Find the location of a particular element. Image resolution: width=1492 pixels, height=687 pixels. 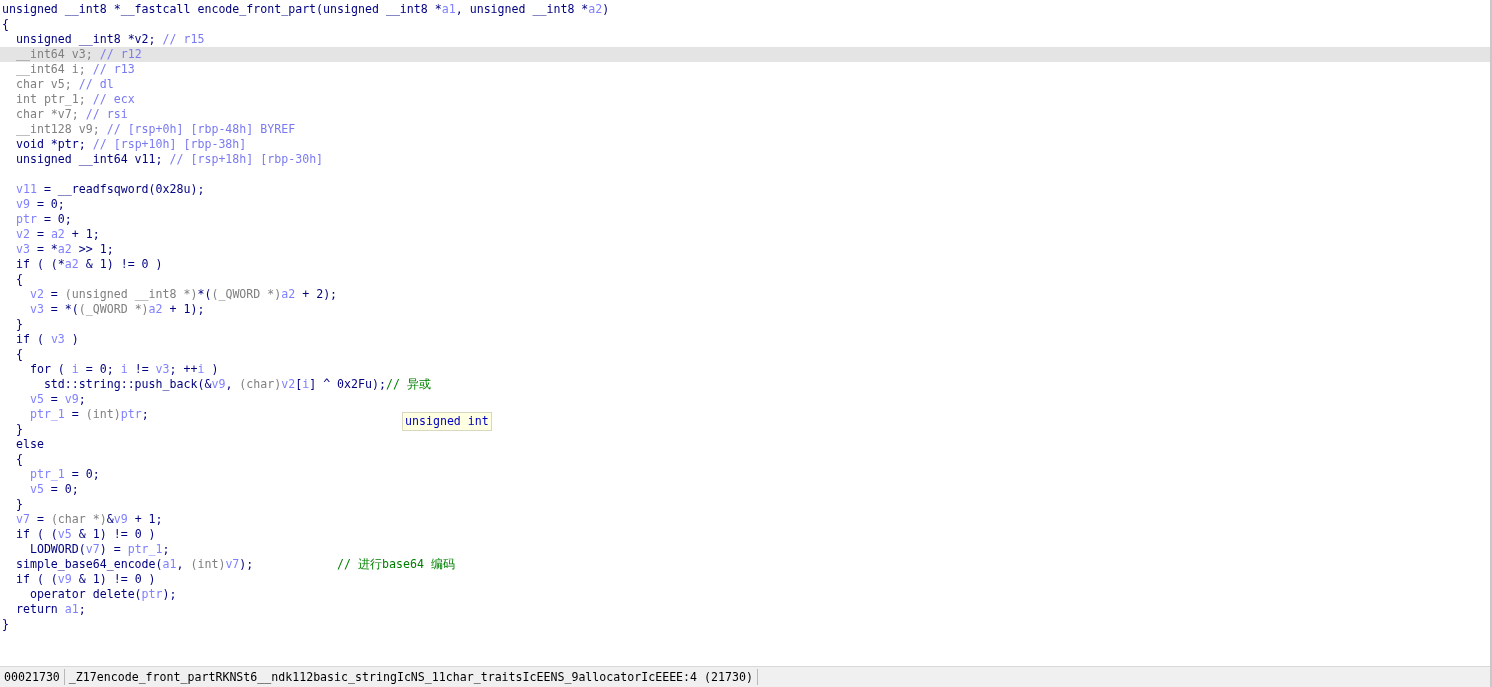

code-line: std::string::push_back(&v9, (char)v2[i] ^ 0x2Fu);// 异或 is located at coordinates (236, 384).